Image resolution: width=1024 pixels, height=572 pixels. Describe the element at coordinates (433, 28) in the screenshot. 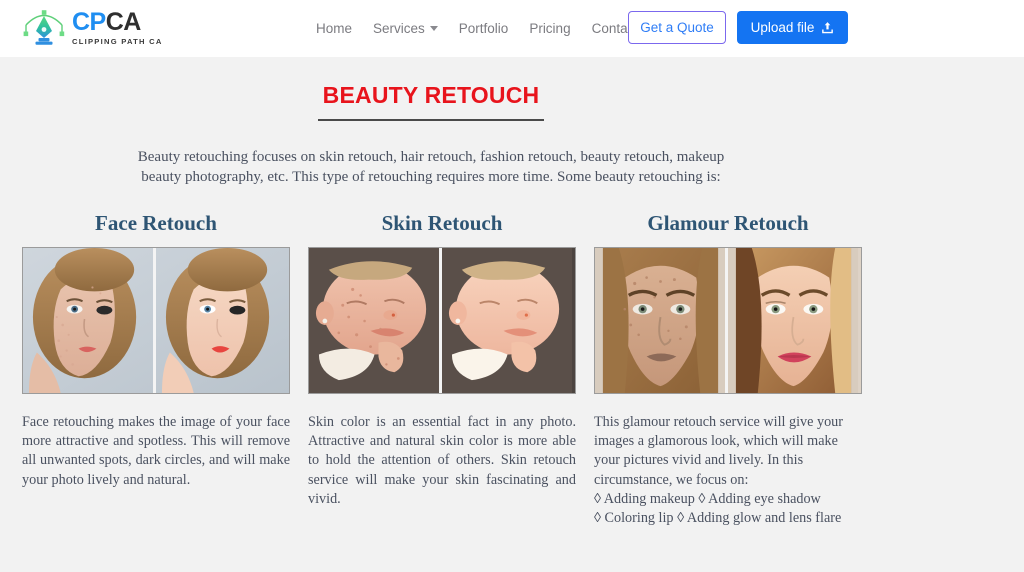

I see `chevron-down-icon` at that location.